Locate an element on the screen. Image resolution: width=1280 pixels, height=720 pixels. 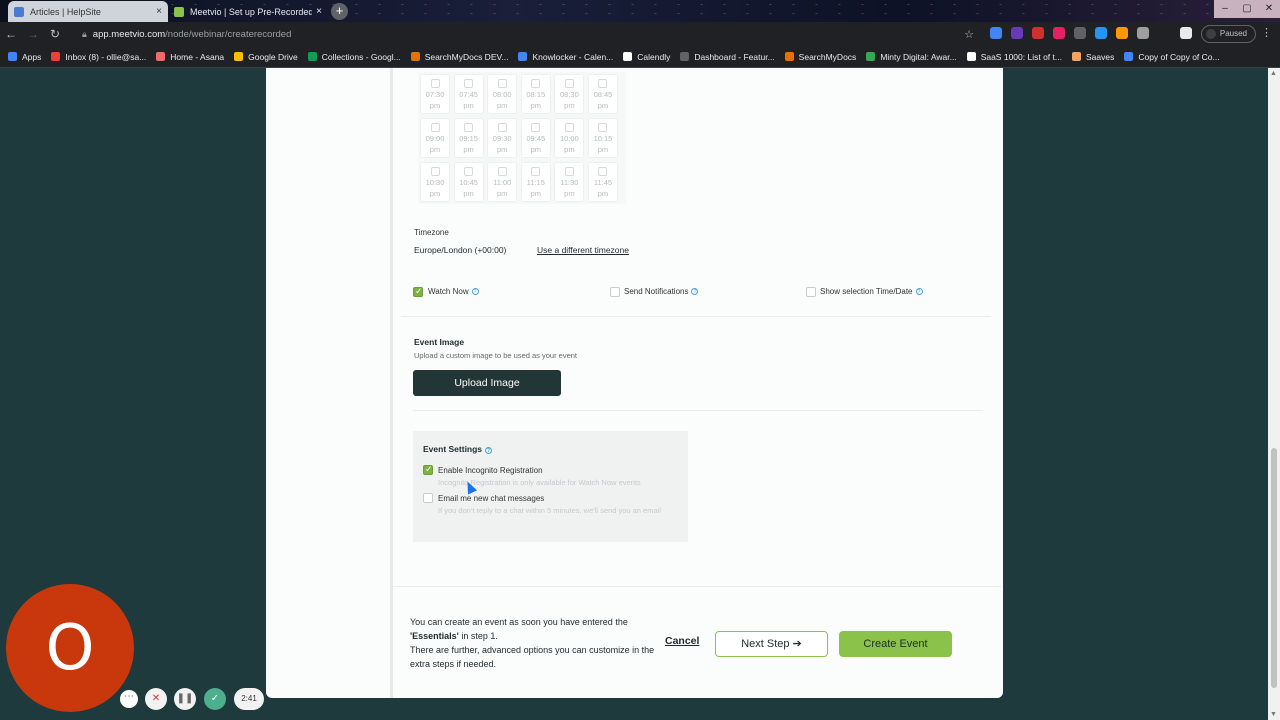
bookmark: Google Drive is located at coordinates (266, 57).